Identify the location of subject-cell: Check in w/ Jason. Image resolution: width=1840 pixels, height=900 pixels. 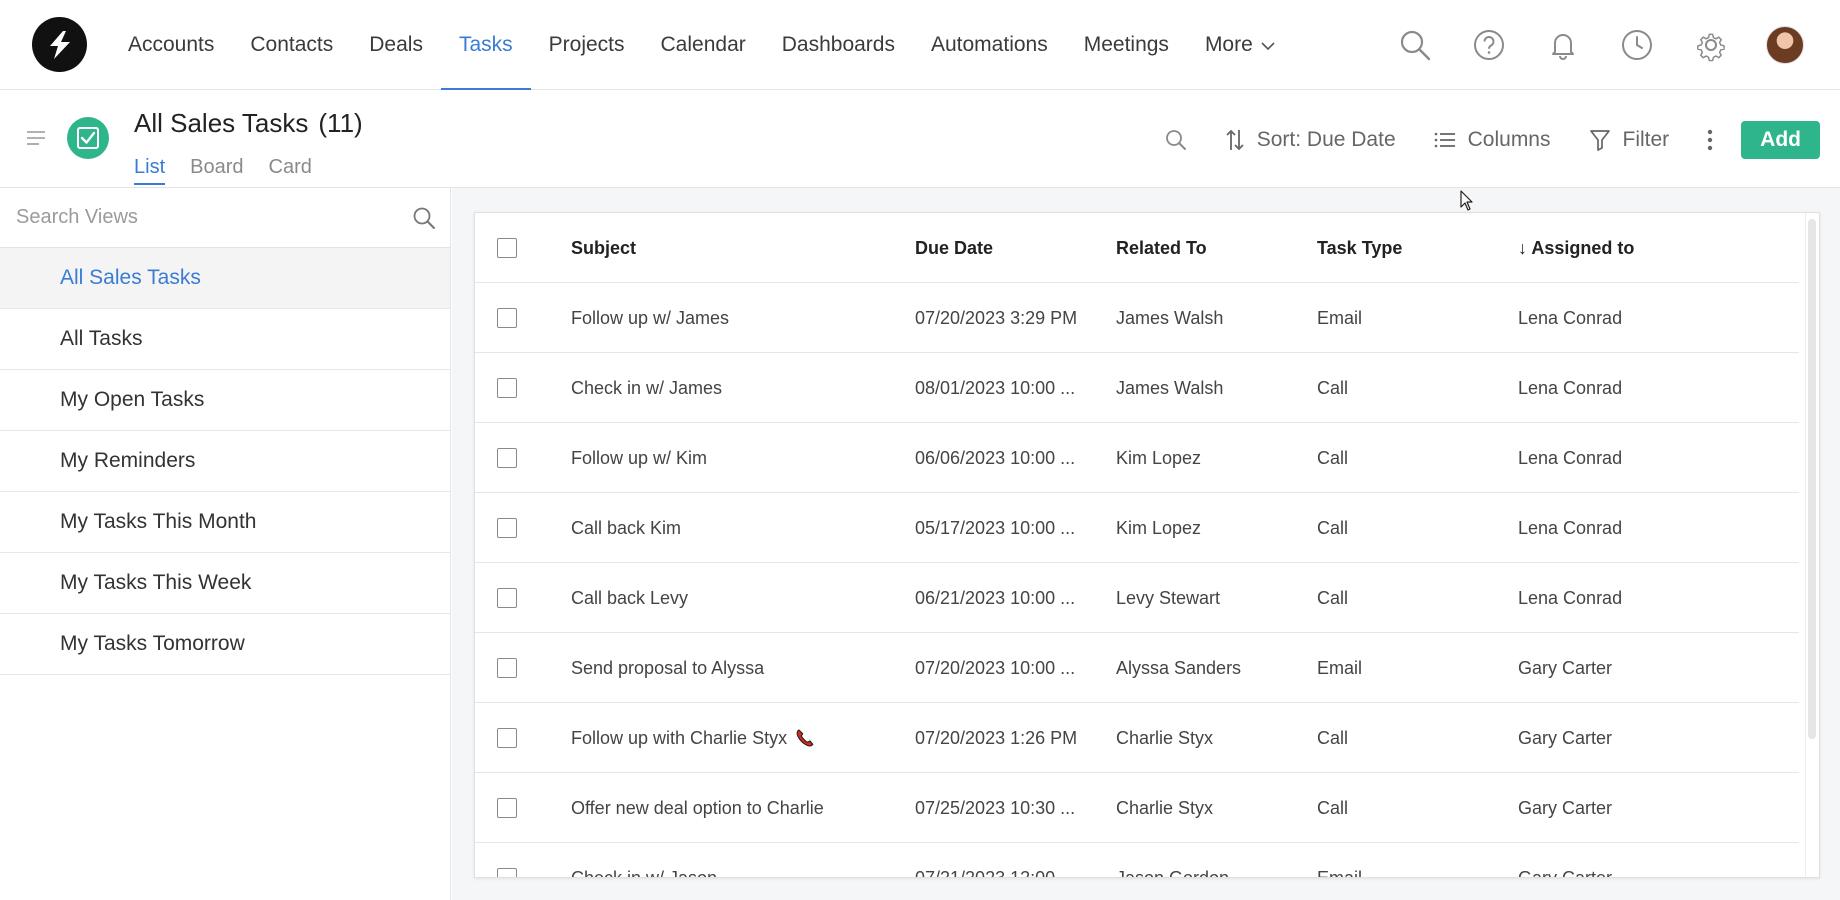
(736, 860).